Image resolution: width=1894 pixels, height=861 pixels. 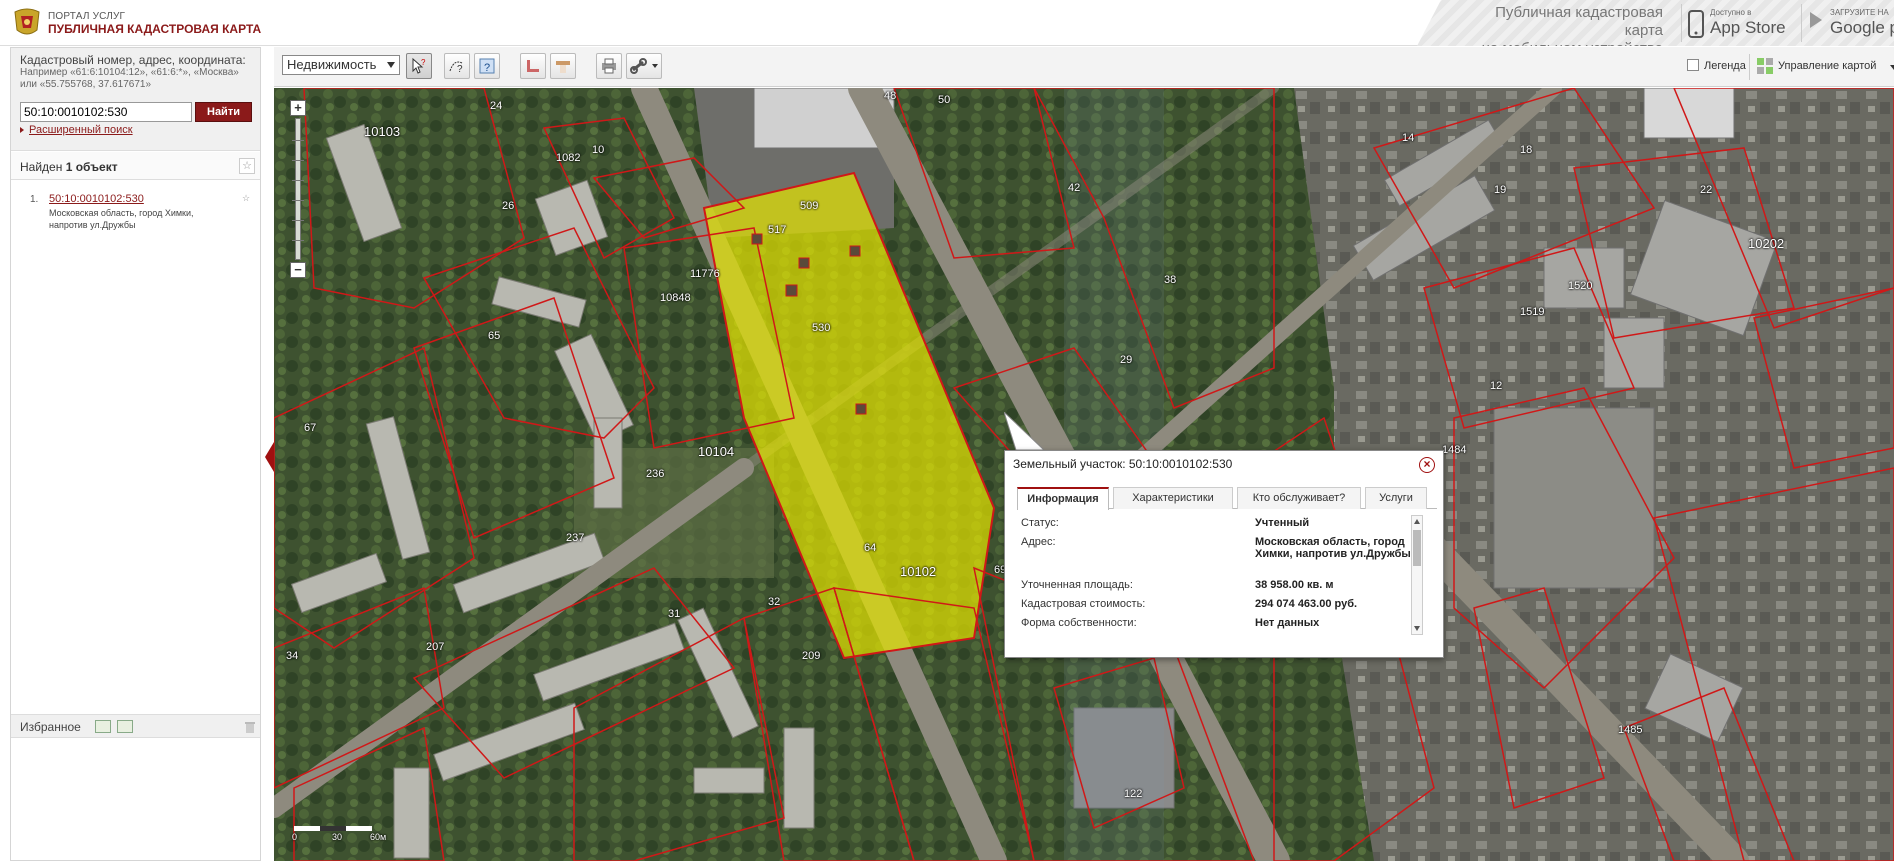 I want to click on identify-tool-button: ?, so click(x=419, y=66).